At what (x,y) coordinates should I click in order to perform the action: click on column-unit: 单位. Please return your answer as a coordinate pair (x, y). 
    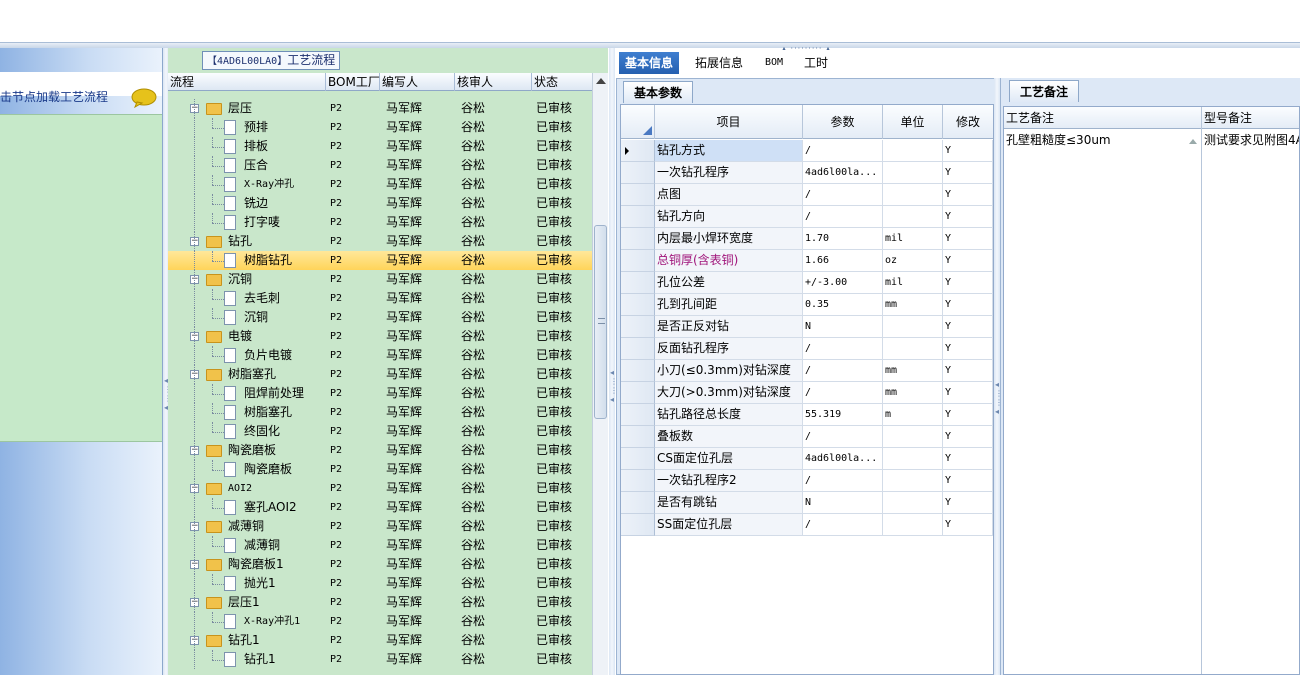
    Looking at the image, I should click on (913, 122).